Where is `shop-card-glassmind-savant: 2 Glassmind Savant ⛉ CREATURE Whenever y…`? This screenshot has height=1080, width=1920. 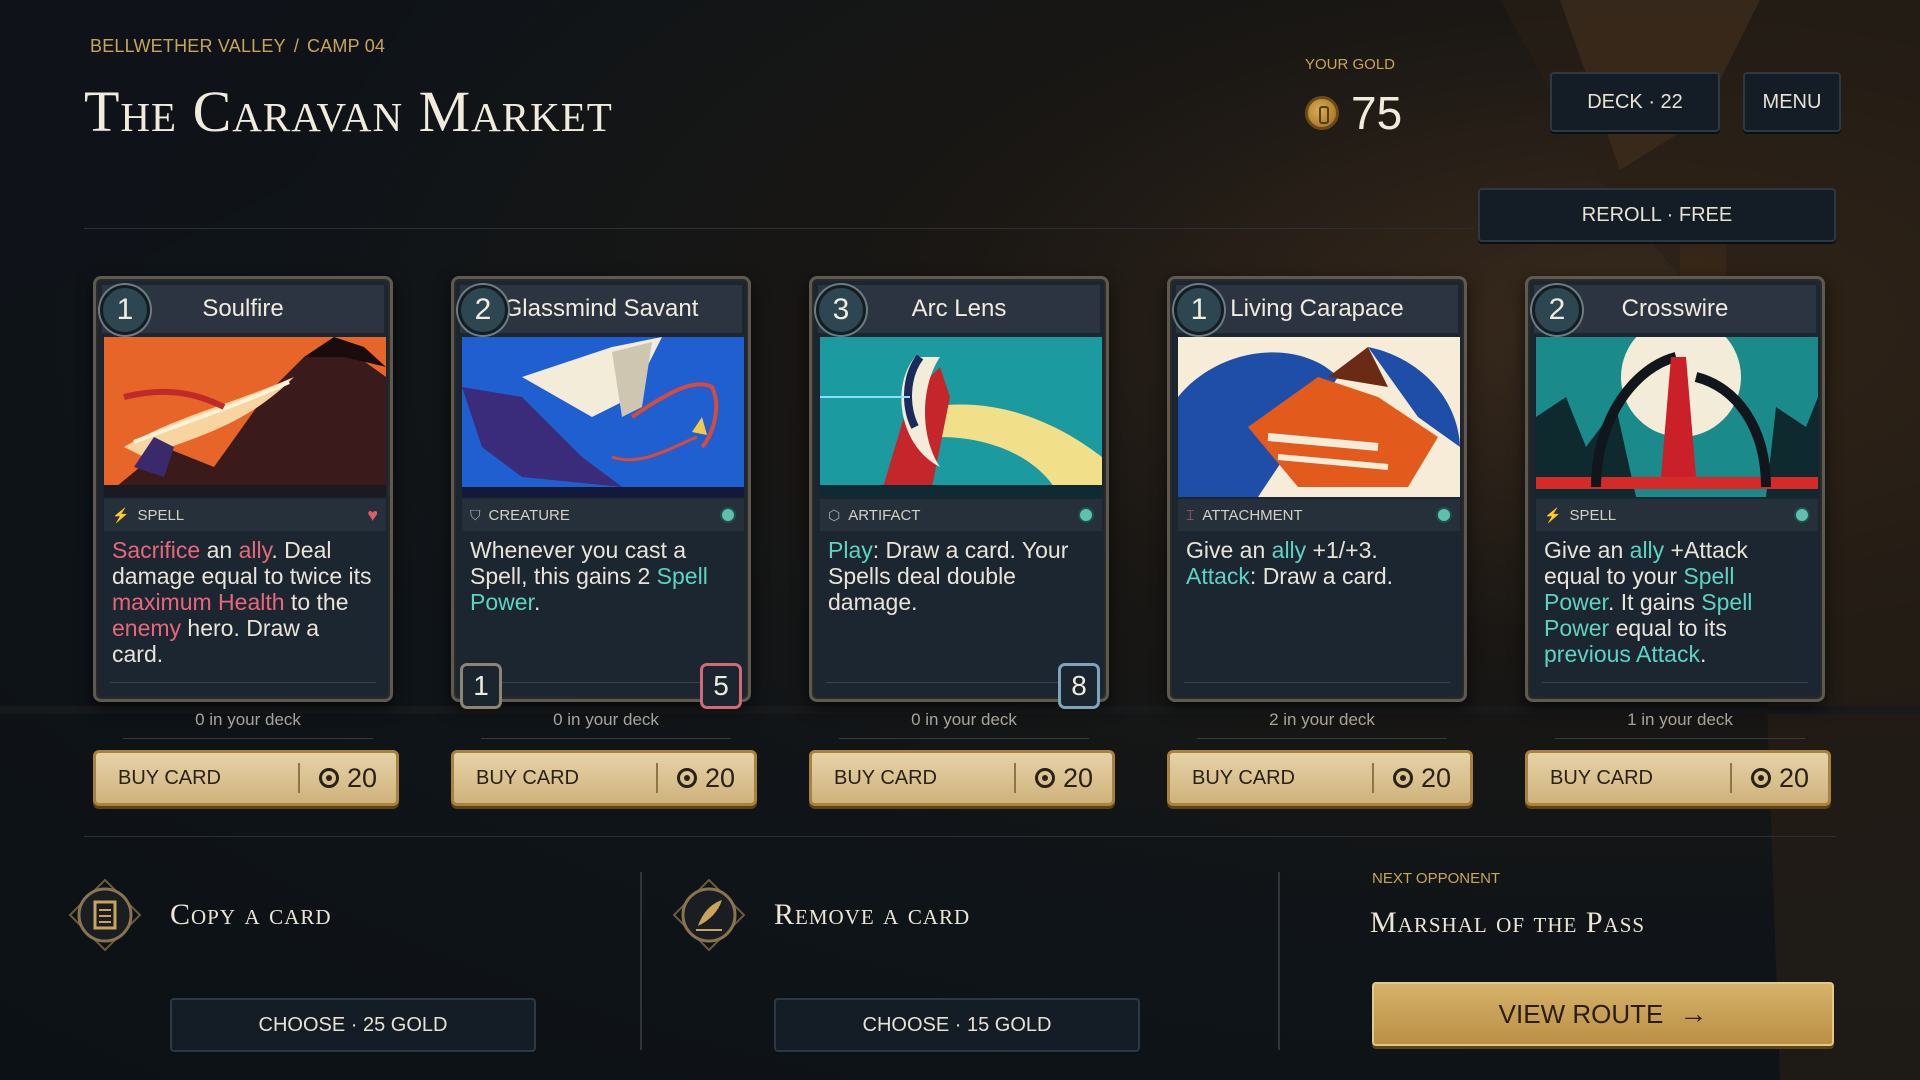 shop-card-glassmind-savant: 2 Glassmind Savant ⛉ CREATURE Whenever y… is located at coordinates (606, 541).